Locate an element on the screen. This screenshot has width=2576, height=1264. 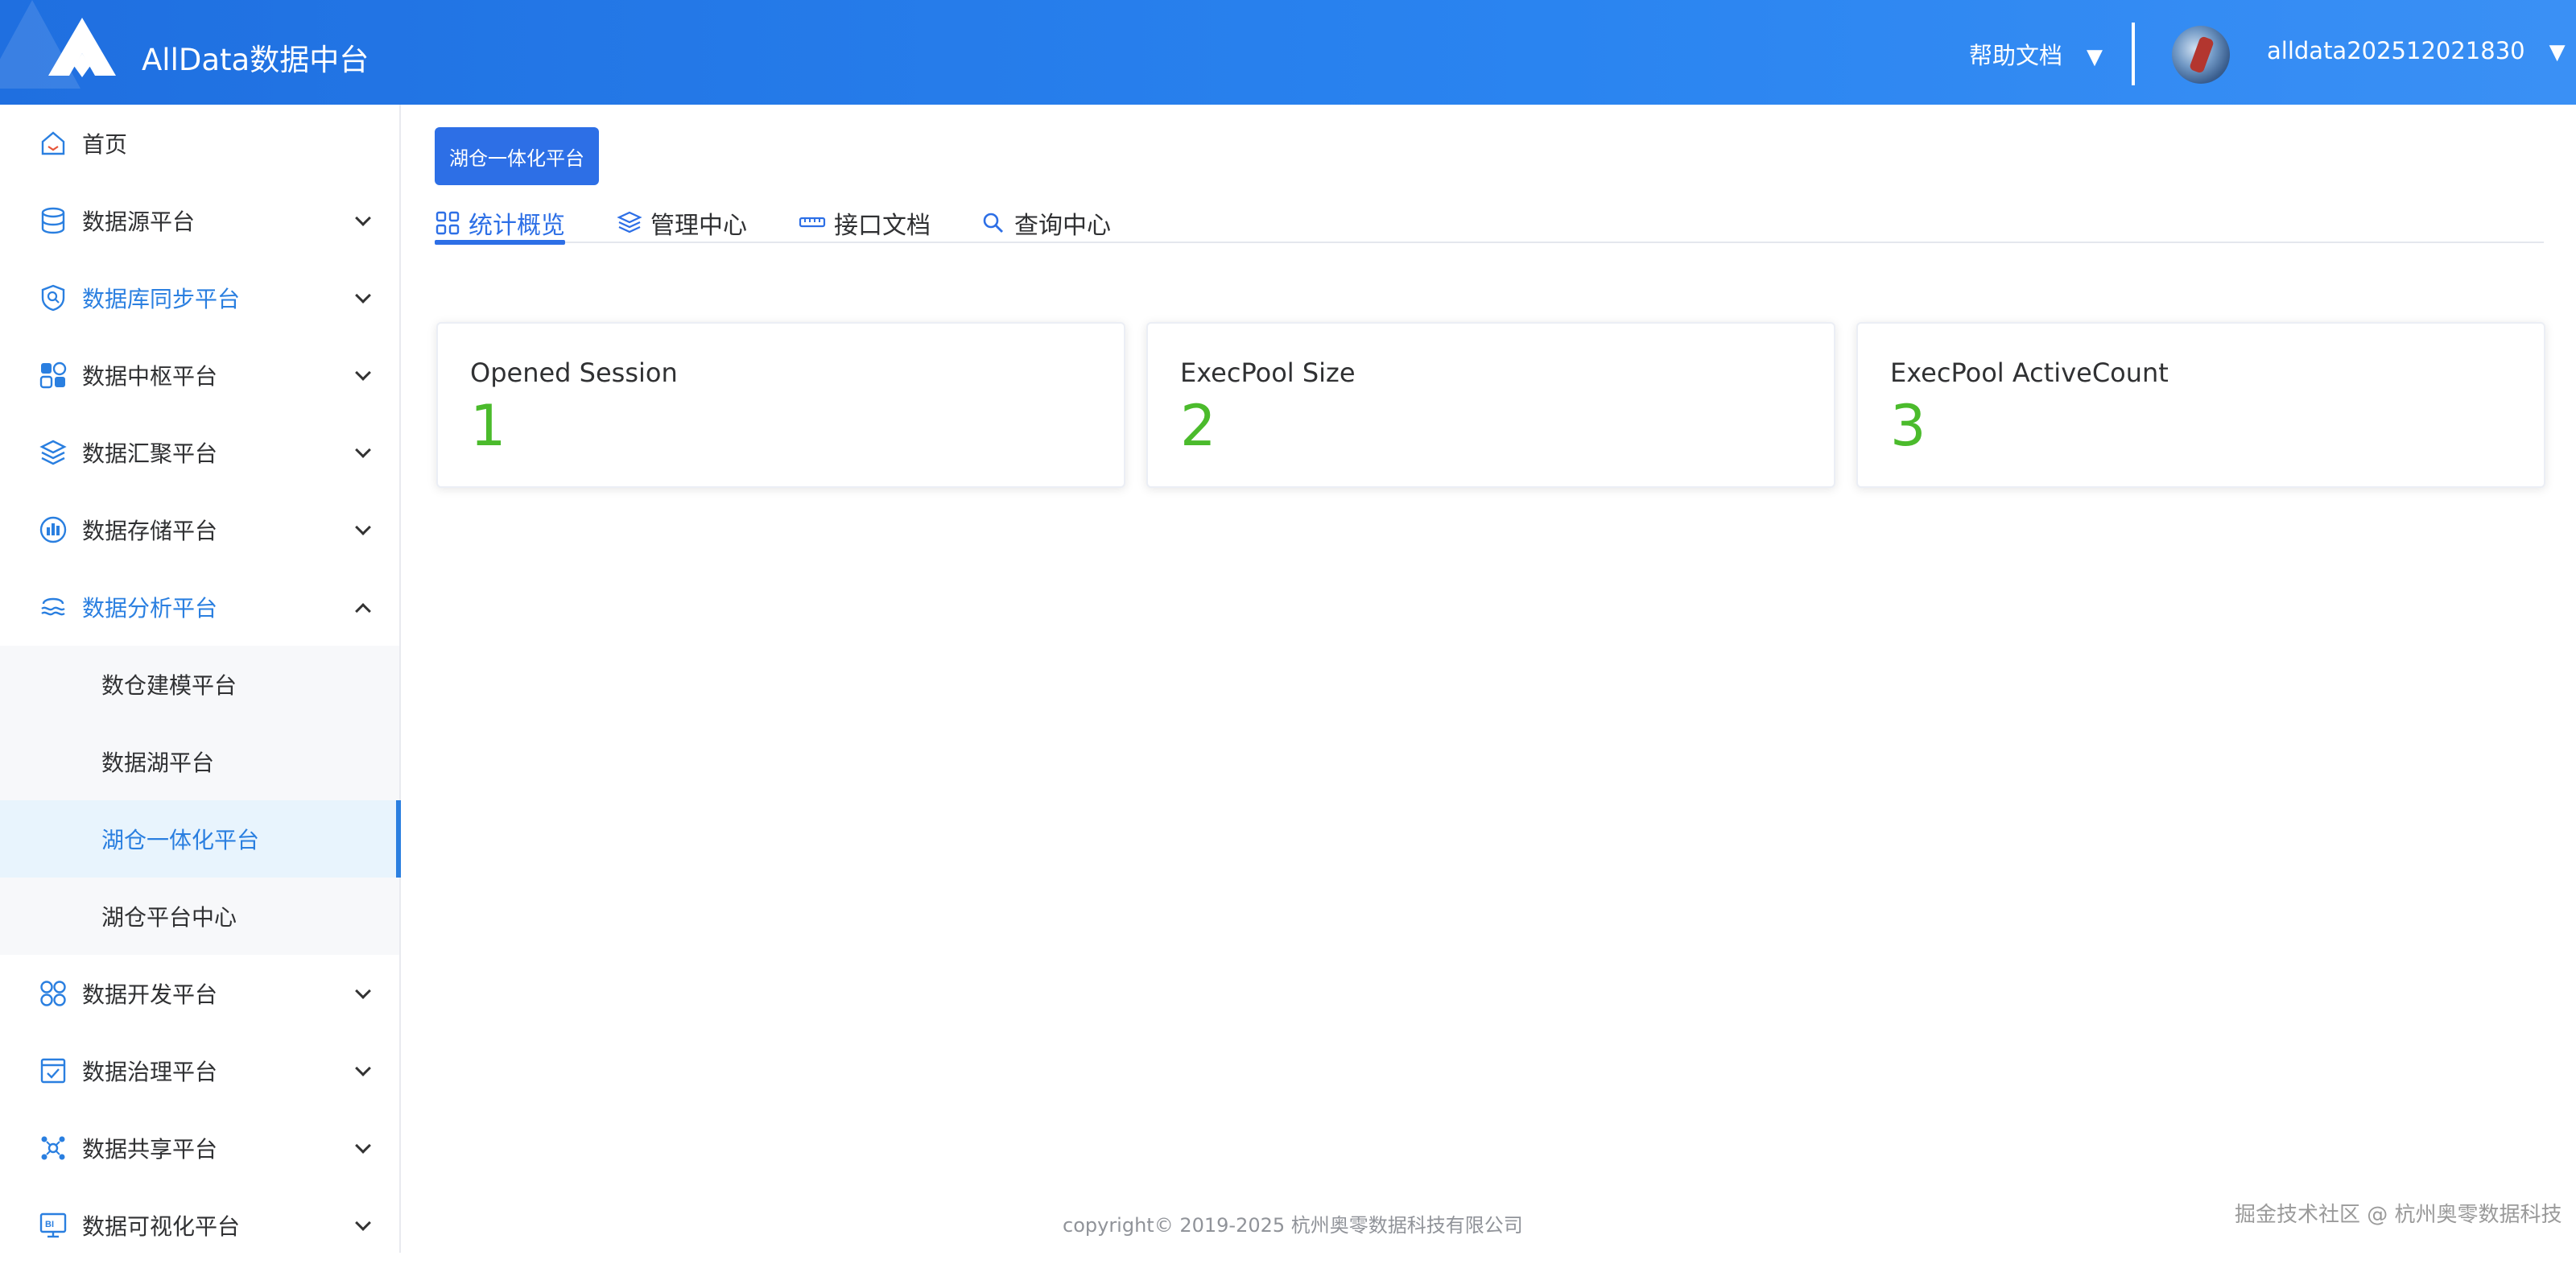
stat-card-execpool-activecount: ExecPool ActiveCount 3 is located at coordinates (2200, 405).